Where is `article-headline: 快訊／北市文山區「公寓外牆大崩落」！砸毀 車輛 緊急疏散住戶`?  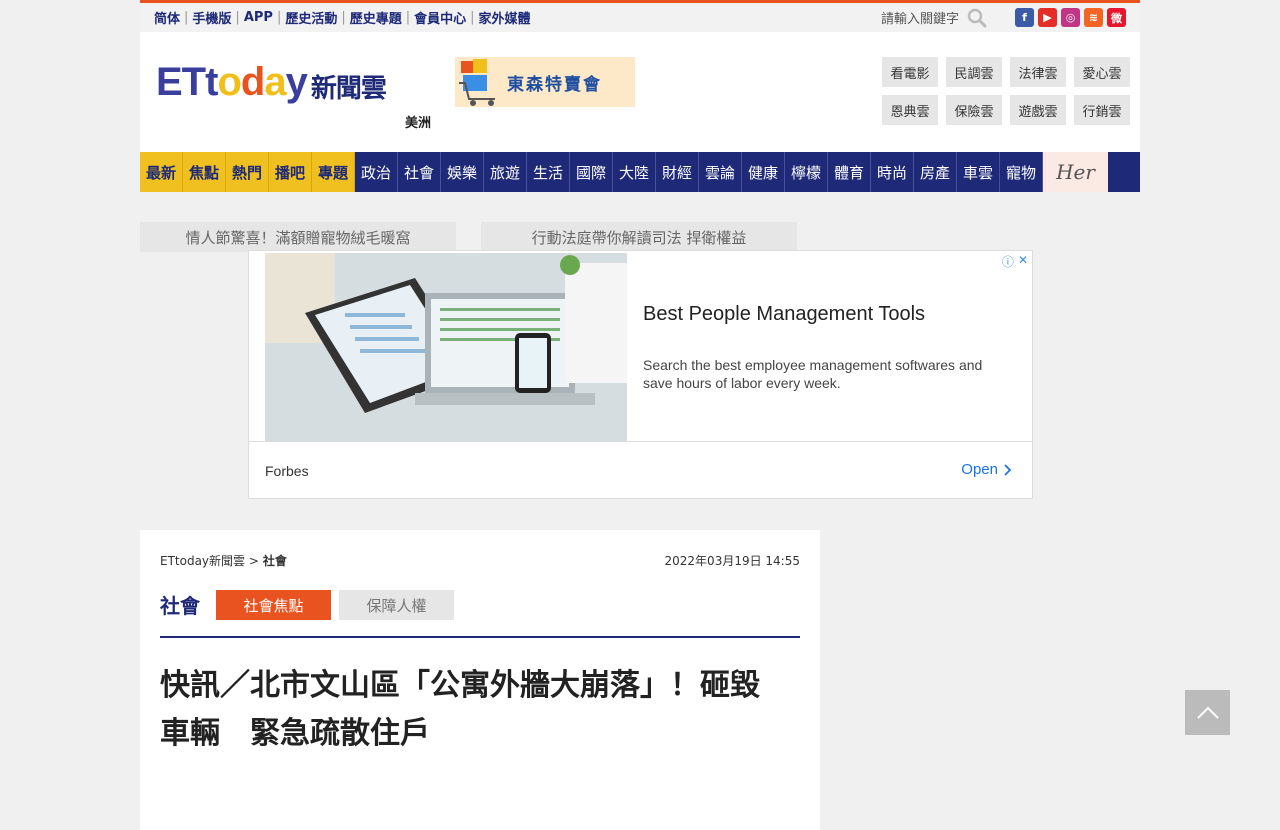
article-headline: 快訊／北市文山區「公寓外牆大崩落」！砸毀 車輛 緊急疏散住戶 is located at coordinates (482, 710).